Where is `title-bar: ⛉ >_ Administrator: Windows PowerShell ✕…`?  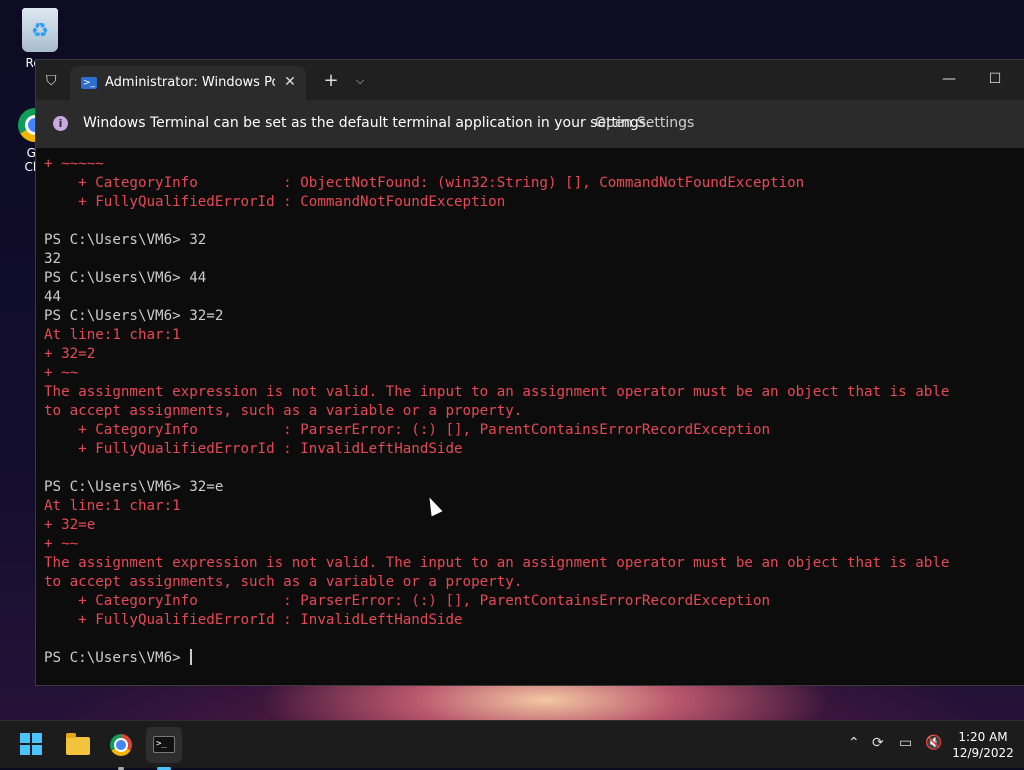
title-bar: ⛉ >_ Administrator: Windows PowerShell ✕… is located at coordinates (530, 80).